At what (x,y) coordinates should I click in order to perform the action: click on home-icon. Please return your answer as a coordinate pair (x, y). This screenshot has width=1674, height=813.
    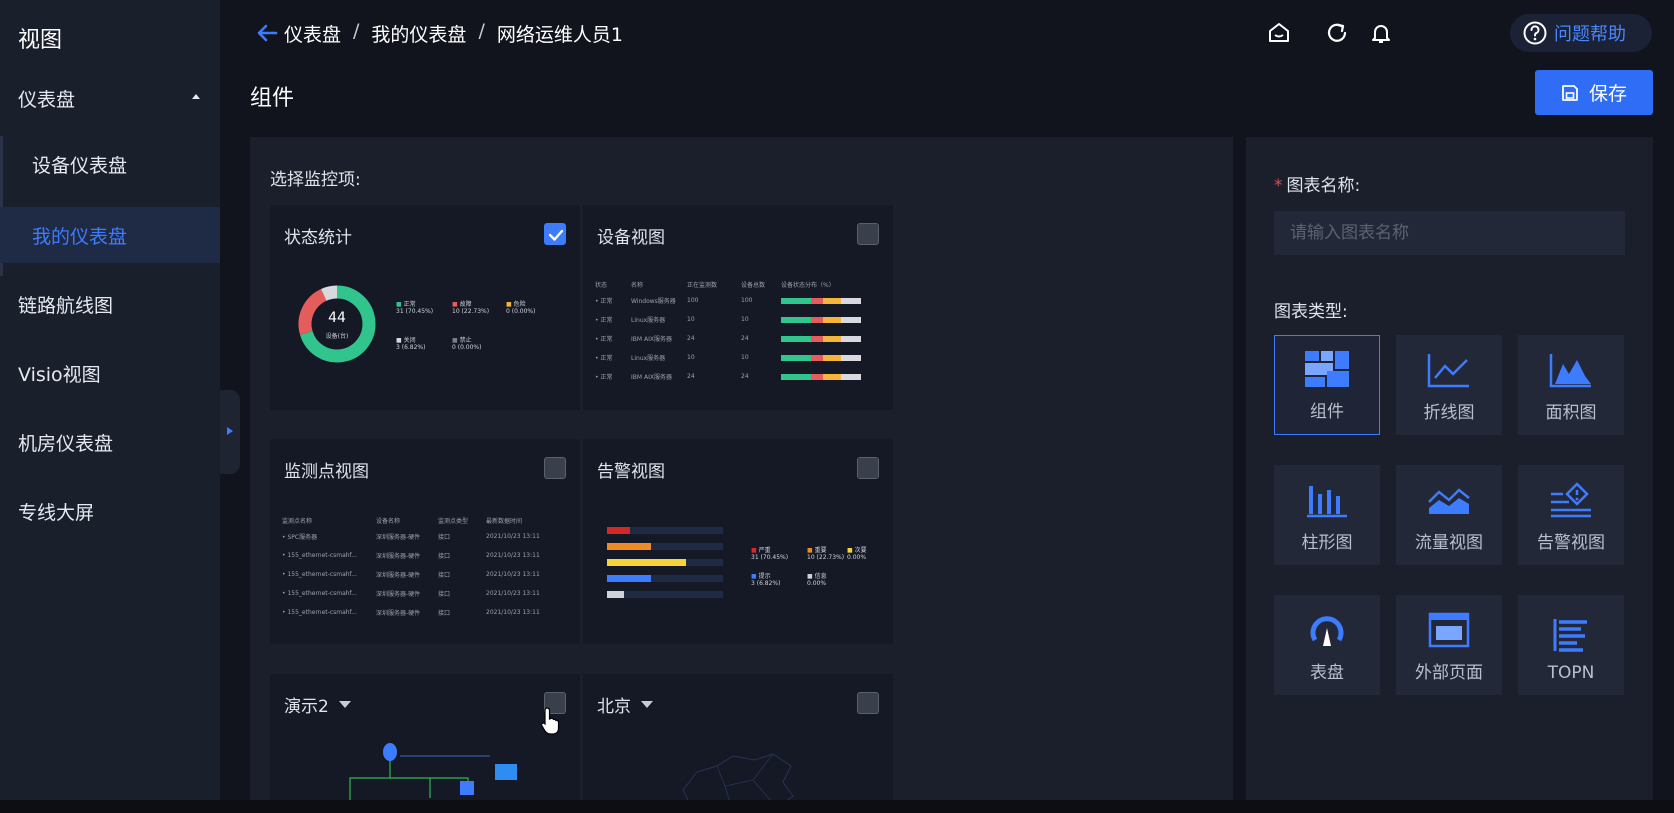
    Looking at the image, I should click on (1279, 33).